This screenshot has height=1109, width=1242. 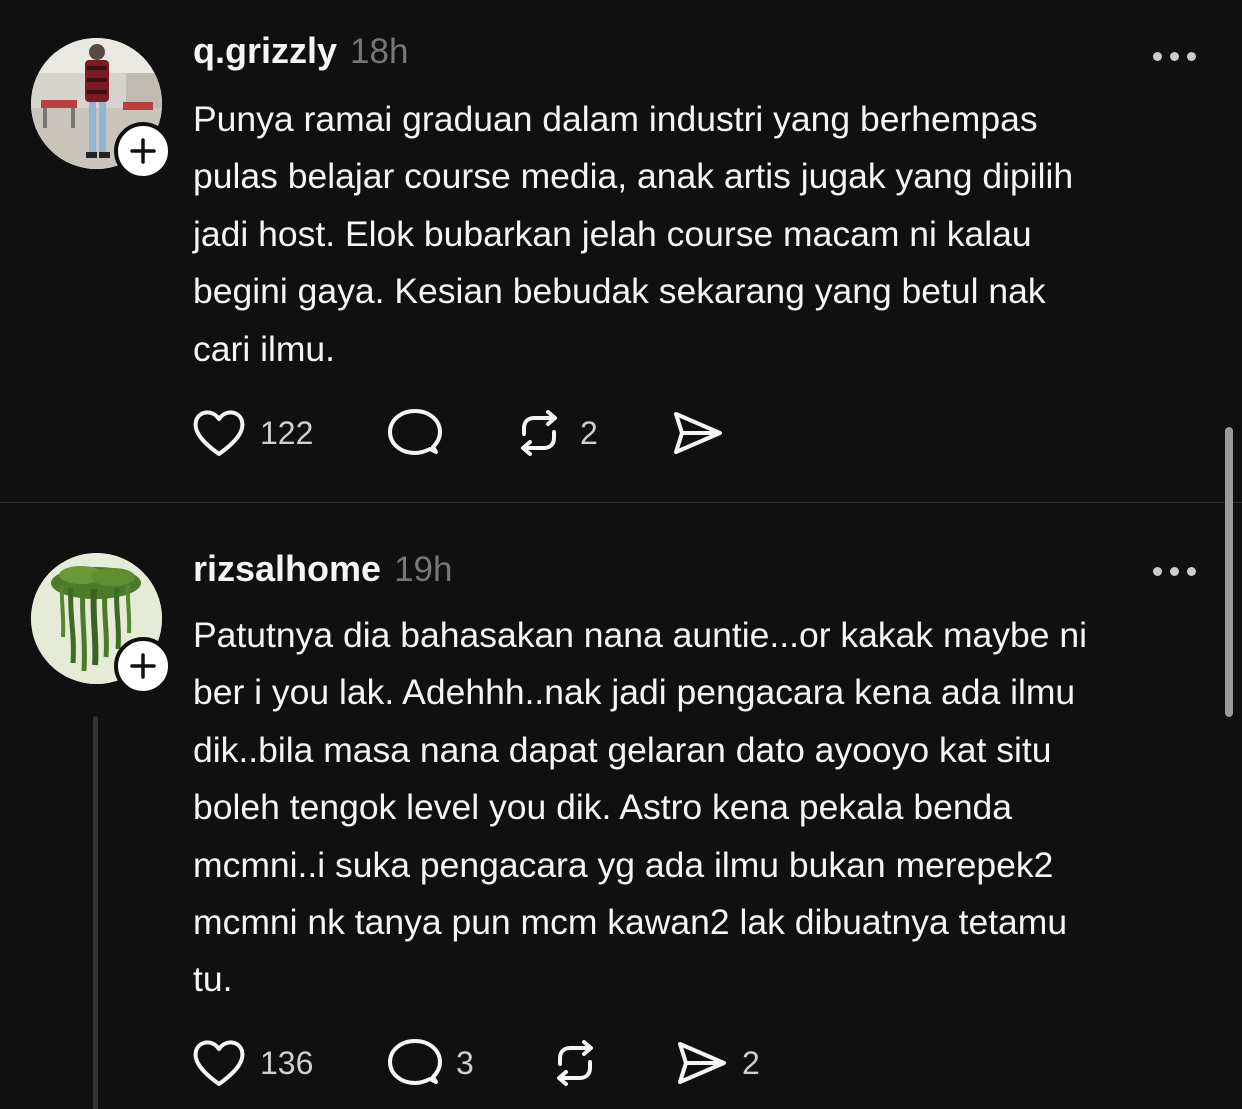 I want to click on reply-button: 3, so click(x=430, y=1063).